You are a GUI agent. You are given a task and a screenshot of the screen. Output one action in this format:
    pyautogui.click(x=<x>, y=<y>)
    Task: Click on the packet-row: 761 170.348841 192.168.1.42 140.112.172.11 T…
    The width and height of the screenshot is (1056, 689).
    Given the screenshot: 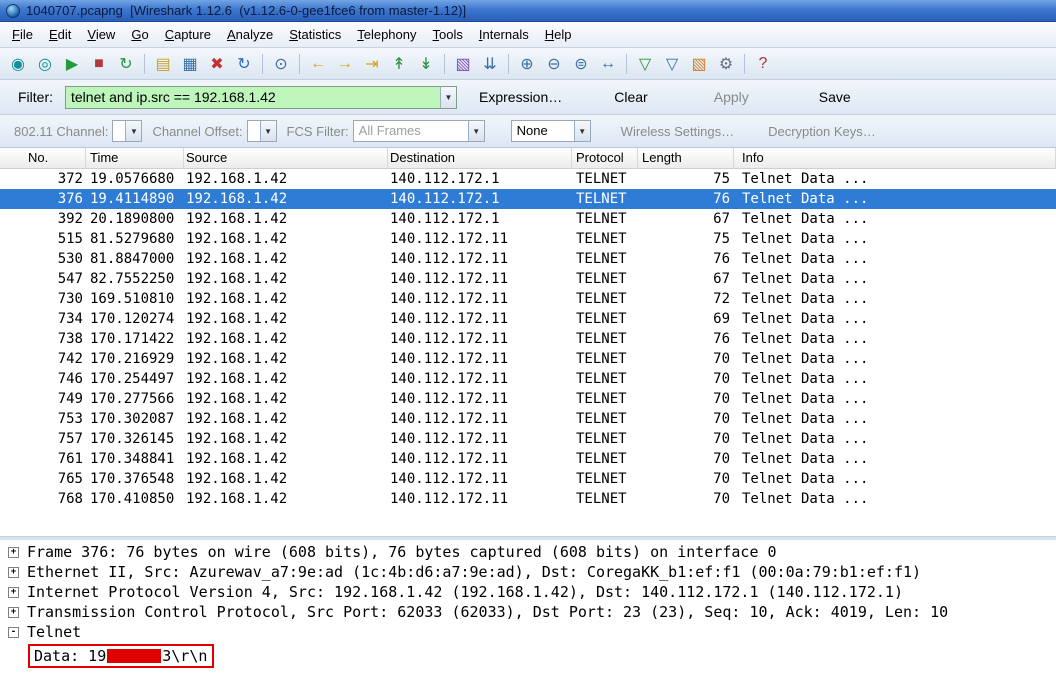 What is the action you would take?
    pyautogui.click(x=528, y=459)
    